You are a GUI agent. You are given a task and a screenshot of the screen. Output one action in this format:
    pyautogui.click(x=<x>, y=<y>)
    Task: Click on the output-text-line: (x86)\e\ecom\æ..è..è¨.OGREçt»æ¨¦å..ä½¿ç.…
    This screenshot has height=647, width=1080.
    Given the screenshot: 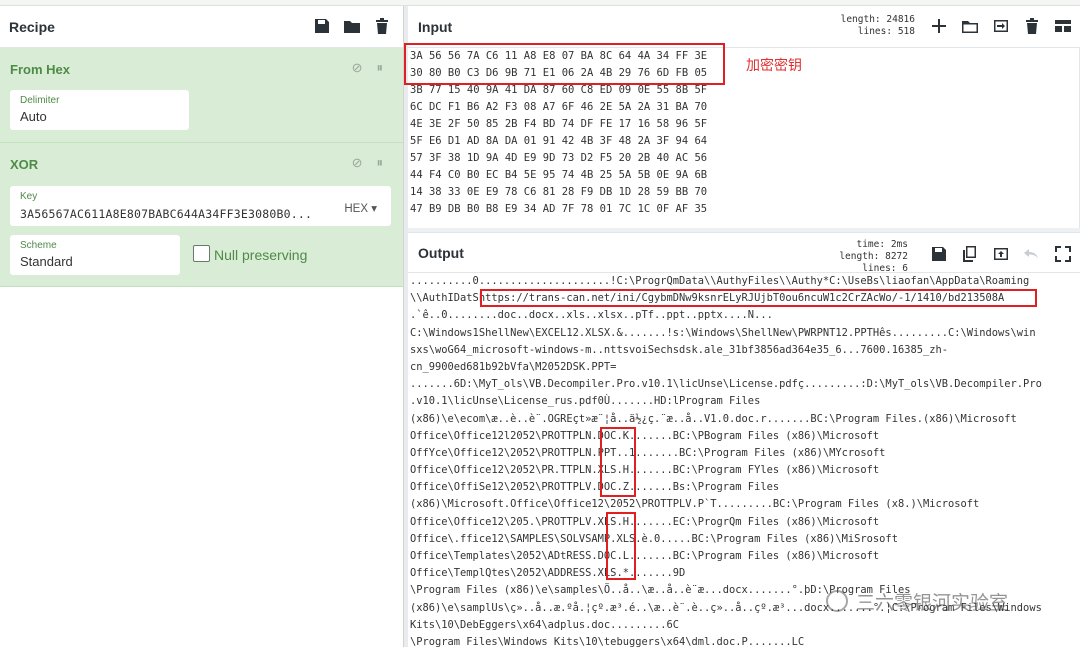 What is the action you would take?
    pyautogui.click(x=713, y=418)
    